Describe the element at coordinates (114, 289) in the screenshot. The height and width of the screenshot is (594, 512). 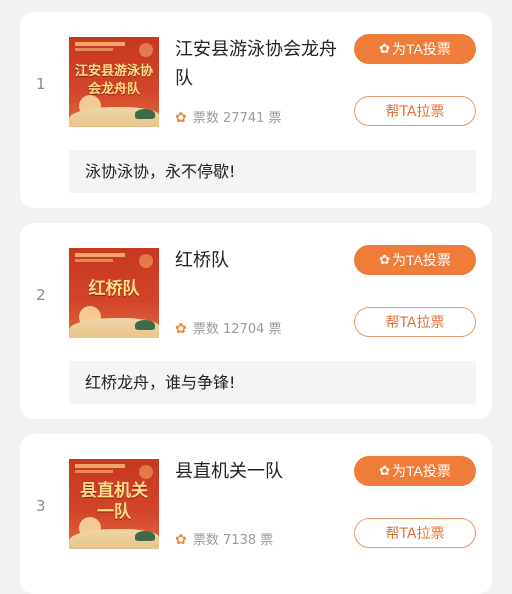
I see `poster-title: 红桥队` at that location.